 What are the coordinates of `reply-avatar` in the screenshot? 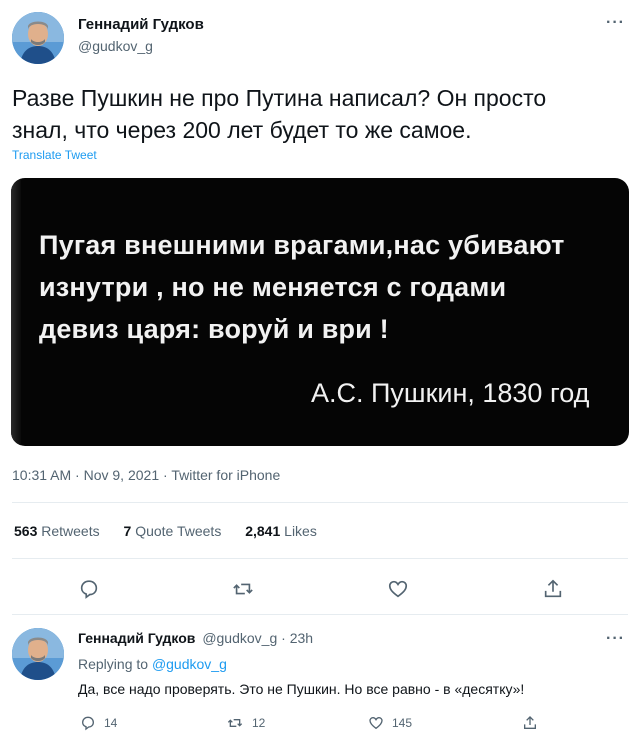 It's located at (38, 654).